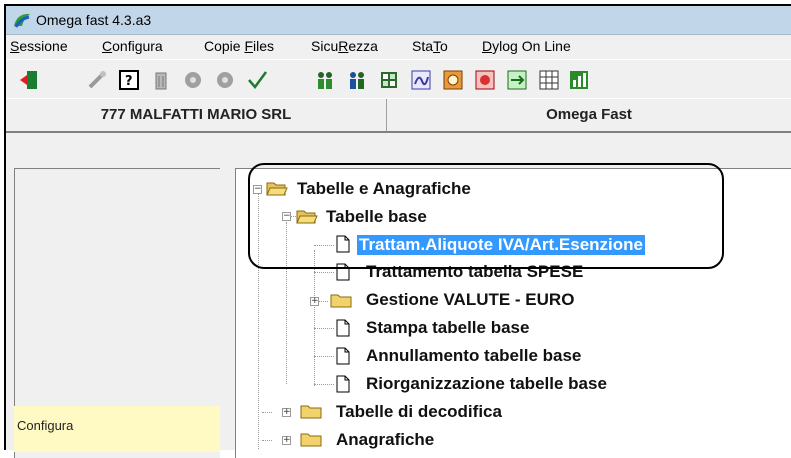 This screenshot has width=791, height=458. I want to click on money-alert-icon, so click(485, 80).